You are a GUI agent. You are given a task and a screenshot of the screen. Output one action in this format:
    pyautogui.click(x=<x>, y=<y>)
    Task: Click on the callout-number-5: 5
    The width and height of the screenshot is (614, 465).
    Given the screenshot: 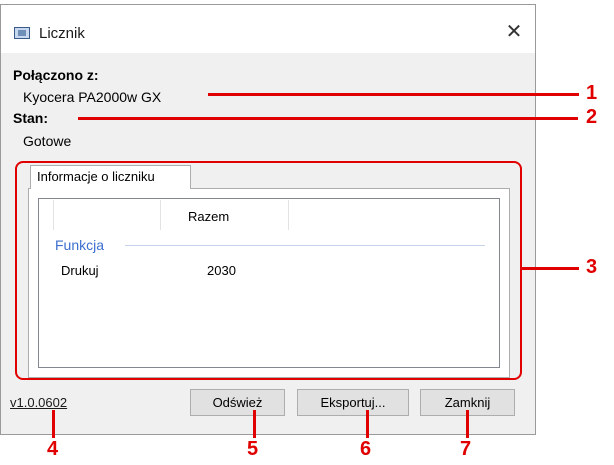 What is the action you would take?
    pyautogui.click(x=253, y=449)
    